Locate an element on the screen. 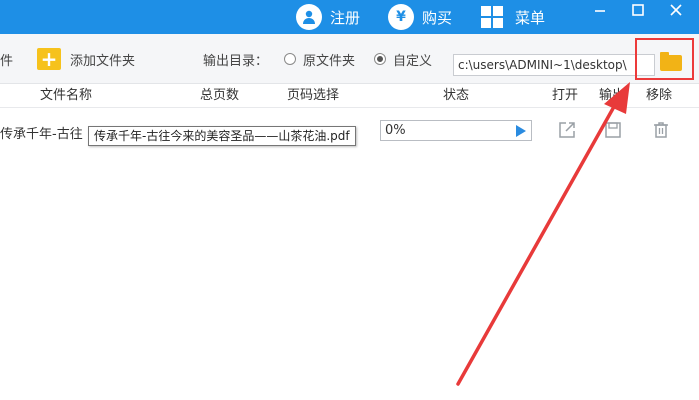 The image size is (699, 400). radio-original-label: 原文件夹 is located at coordinates (329, 61).